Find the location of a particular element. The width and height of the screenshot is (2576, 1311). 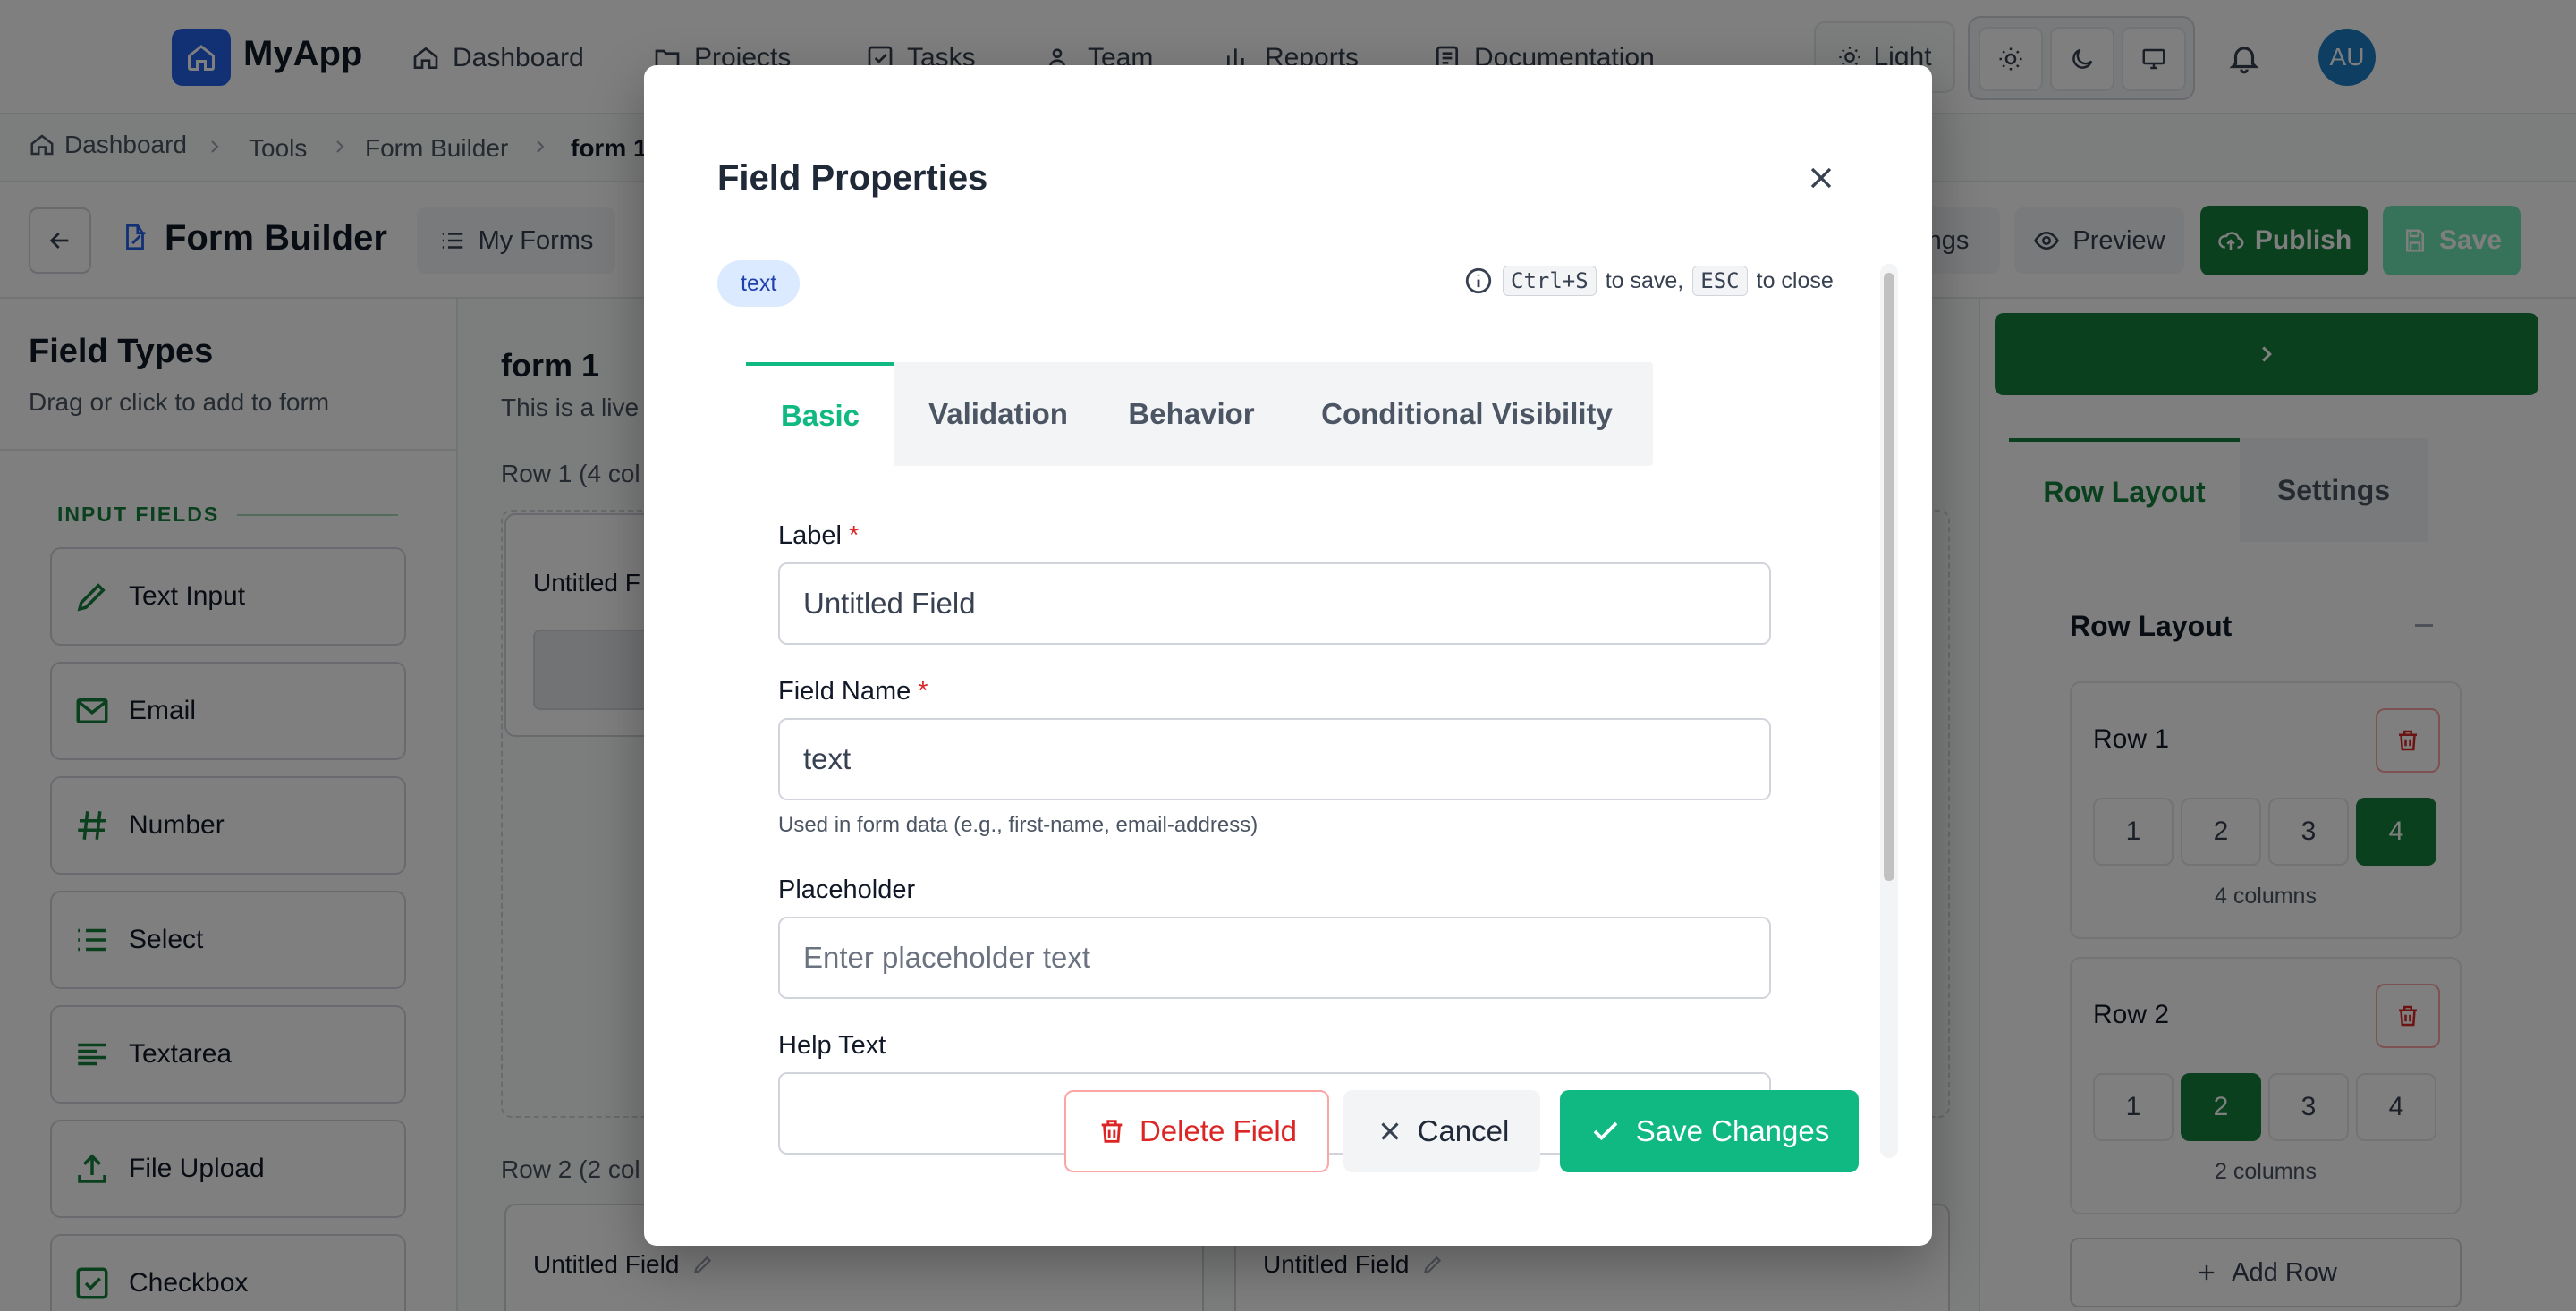

scrollbar-track is located at coordinates (1889, 711).